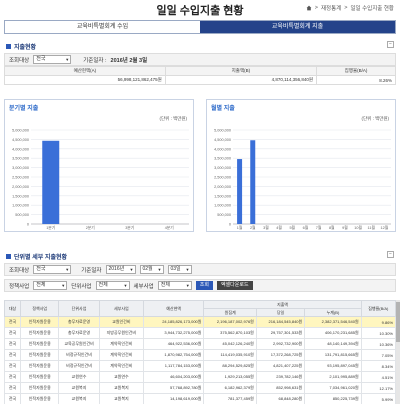  Describe the element at coordinates (81, 286) in the screenshot. I see `unit-label: 단위사업` at that location.